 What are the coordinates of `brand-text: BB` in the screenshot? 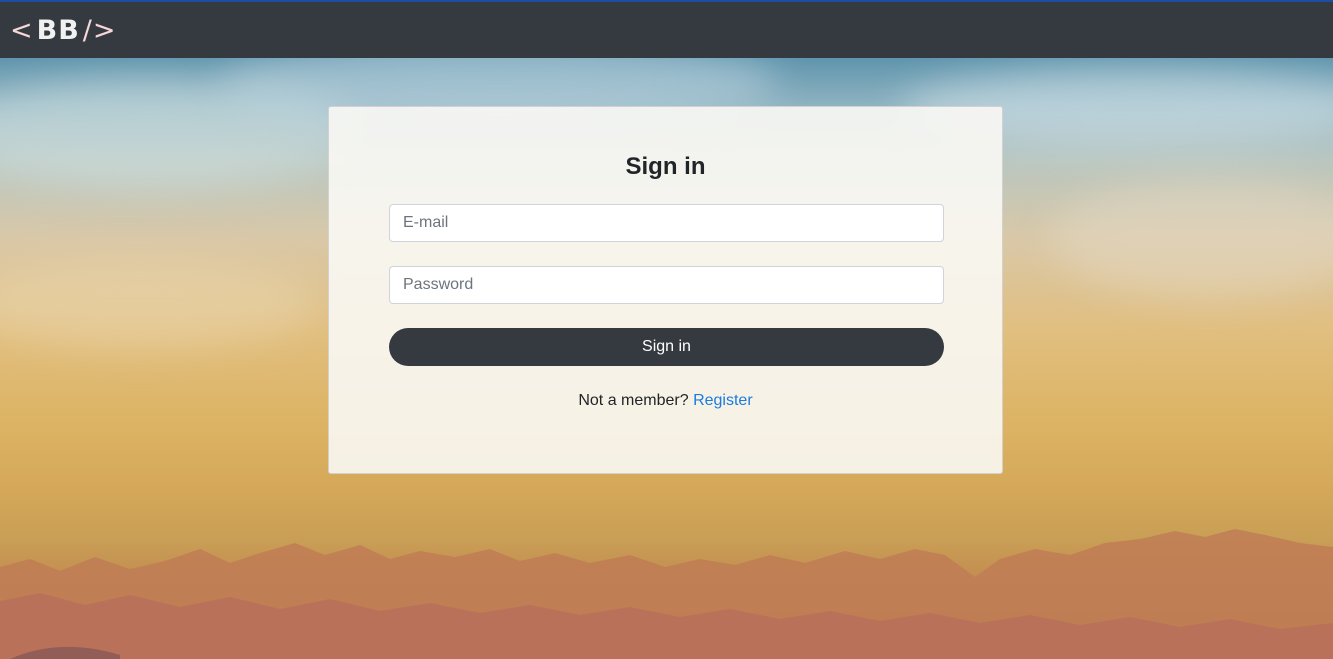 It's located at (58, 30).